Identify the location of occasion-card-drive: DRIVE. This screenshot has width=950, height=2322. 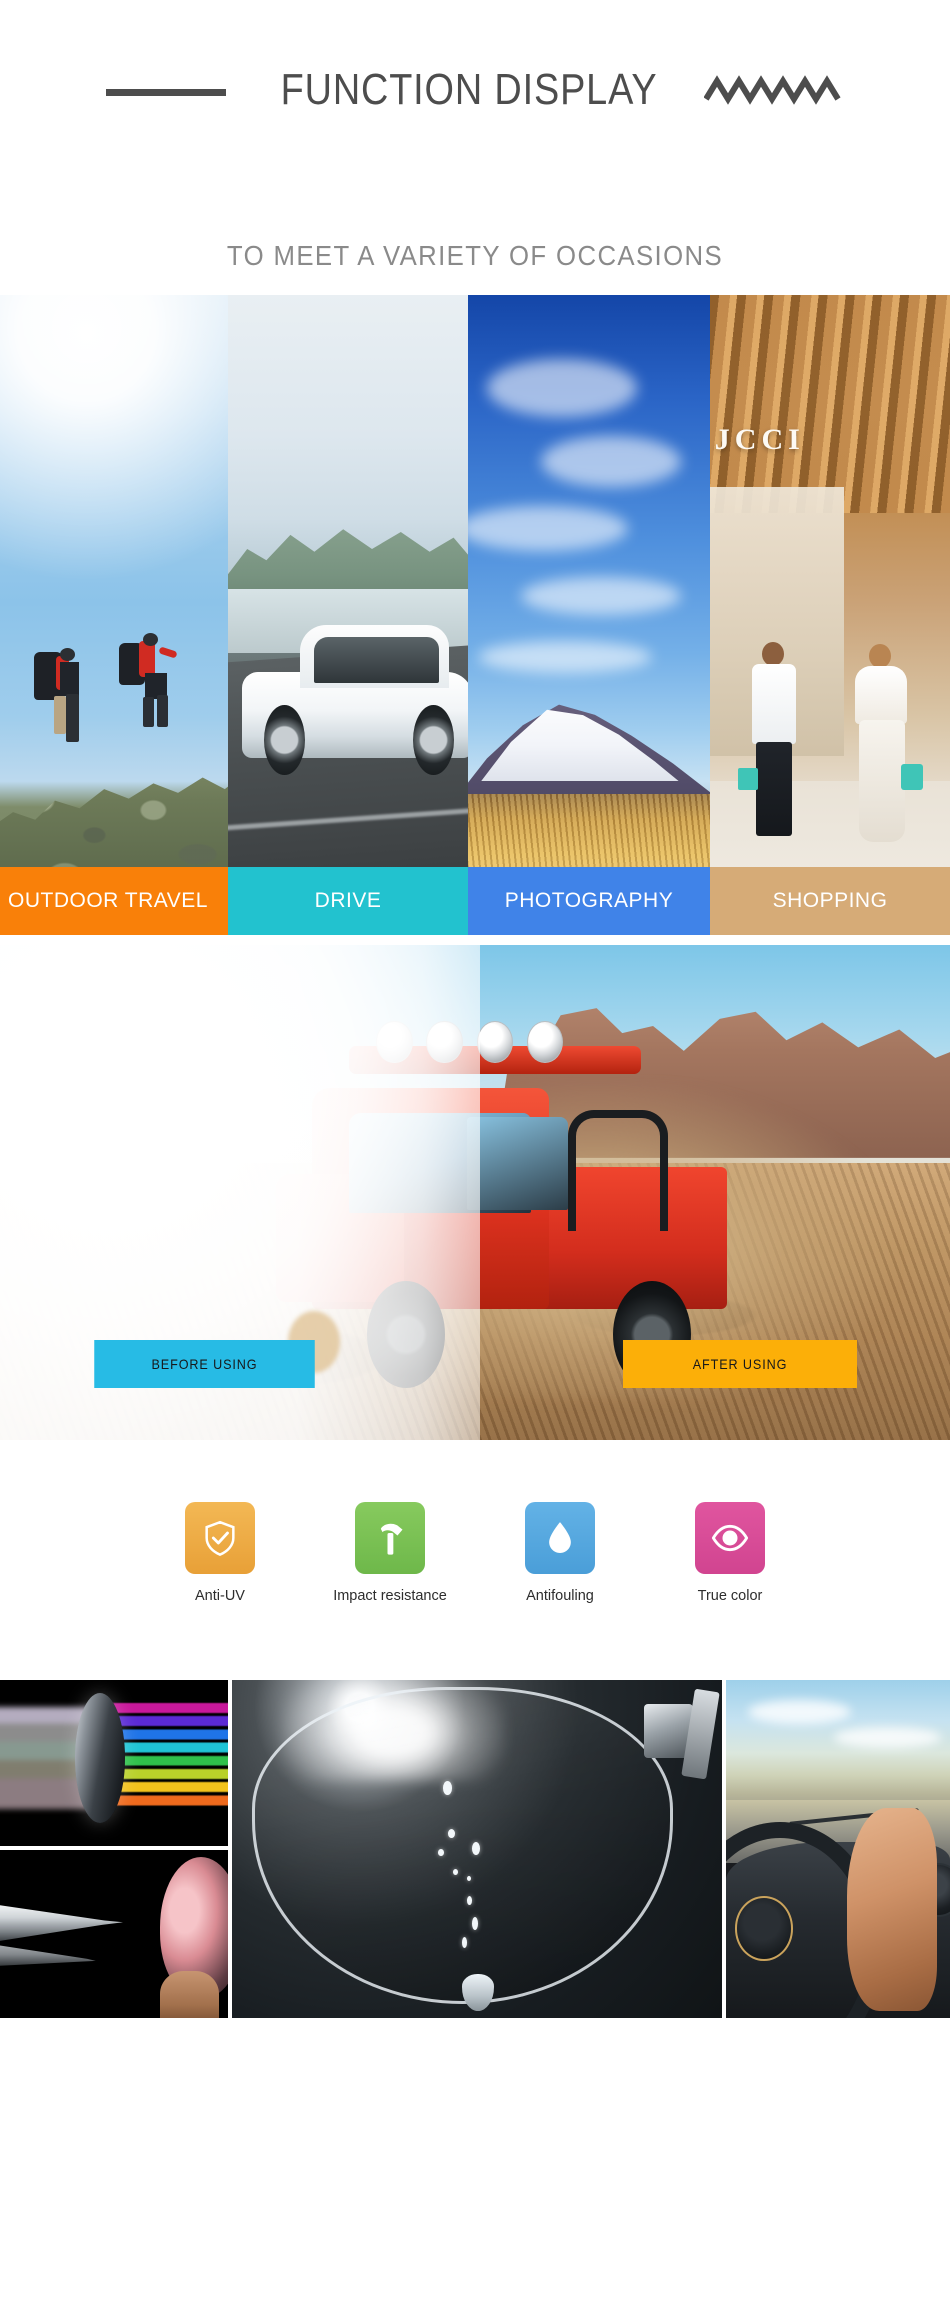
(348, 615).